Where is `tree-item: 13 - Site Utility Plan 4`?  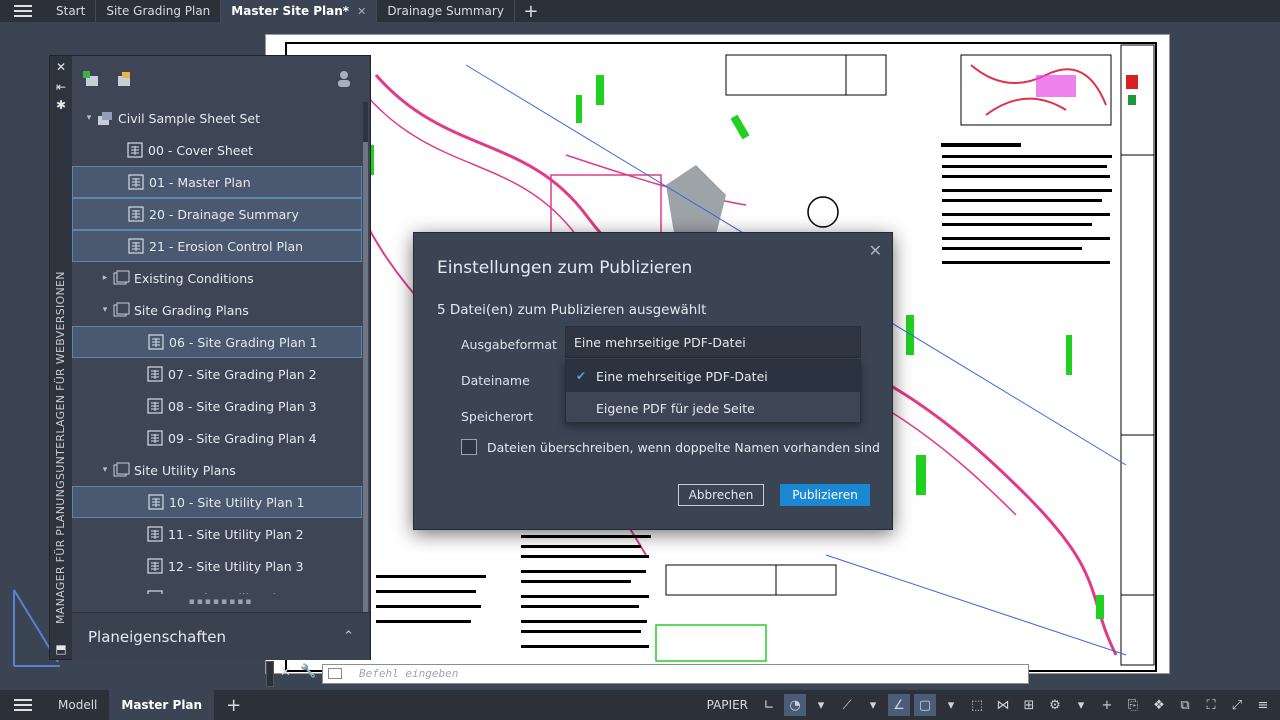 tree-item: 13 - Site Utility Plan 4 is located at coordinates (217, 588).